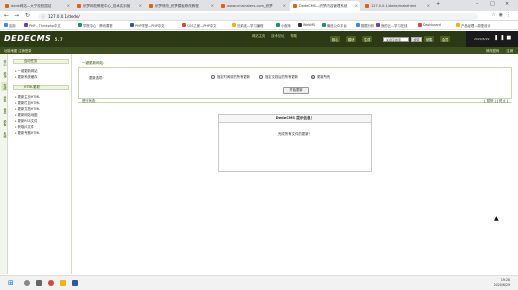 This screenshot has height=290, width=518. I want to click on sidebar-item: 更新文档HTML, so click(27, 108).